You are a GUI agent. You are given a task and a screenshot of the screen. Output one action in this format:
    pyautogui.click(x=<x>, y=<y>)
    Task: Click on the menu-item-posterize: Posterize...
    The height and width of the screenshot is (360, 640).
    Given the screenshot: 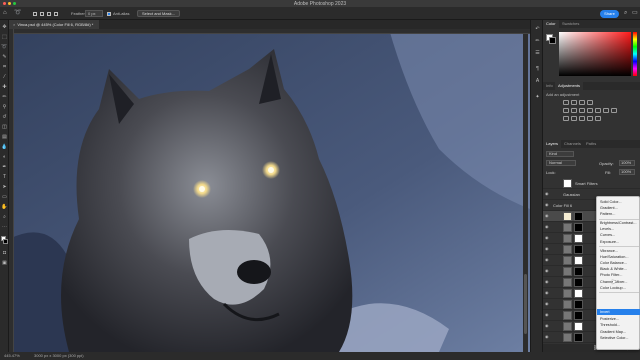 What is the action you would take?
    pyautogui.click(x=618, y=319)
    